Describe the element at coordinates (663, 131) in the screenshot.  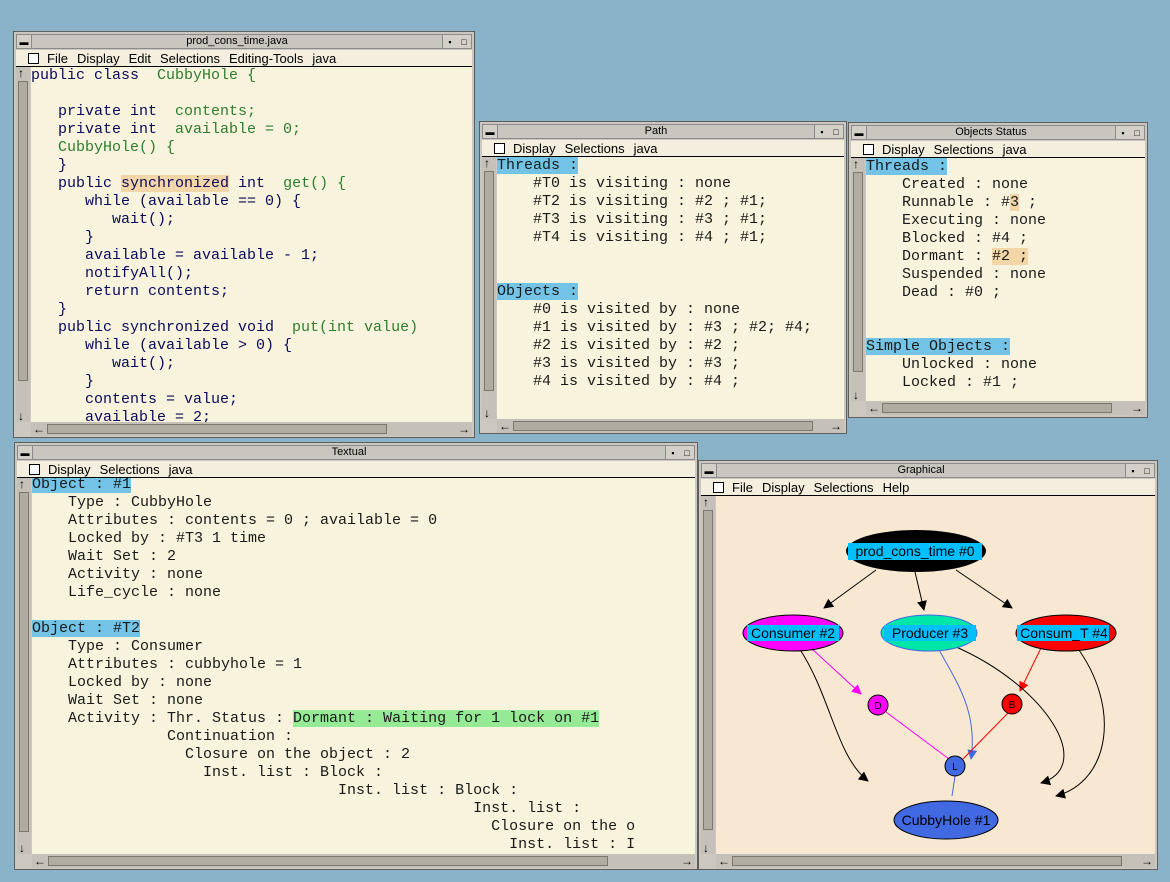
I see `path-window-titlebar: ▬ Path ▪ □` at that location.